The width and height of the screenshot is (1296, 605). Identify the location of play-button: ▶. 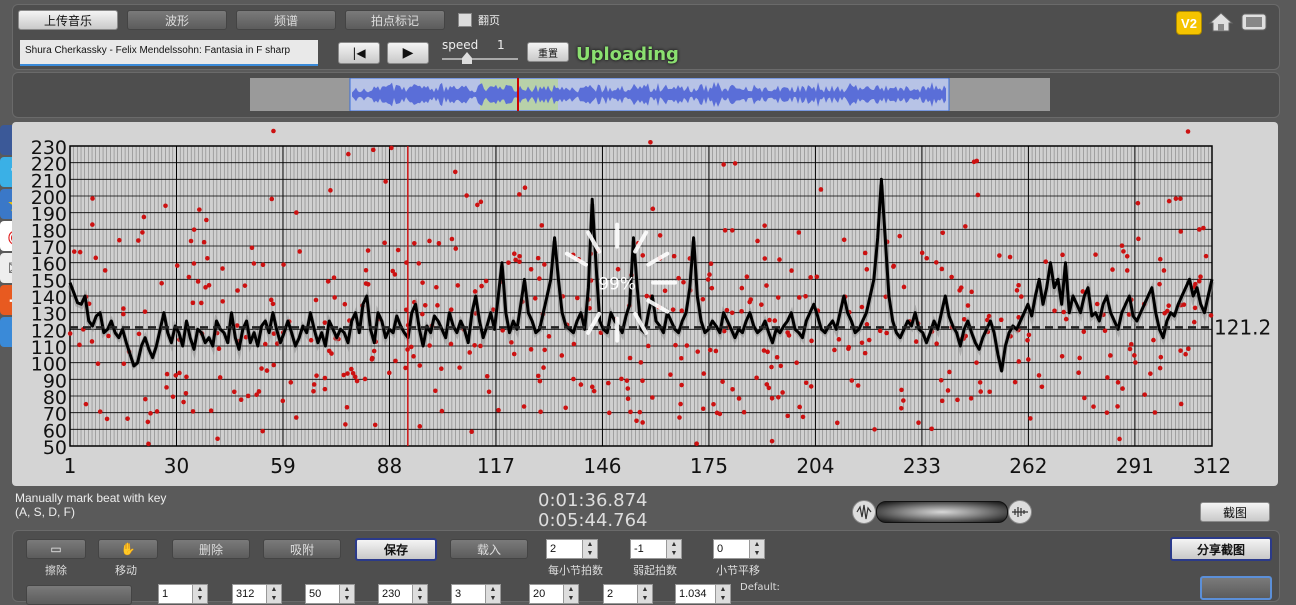
(408, 53).